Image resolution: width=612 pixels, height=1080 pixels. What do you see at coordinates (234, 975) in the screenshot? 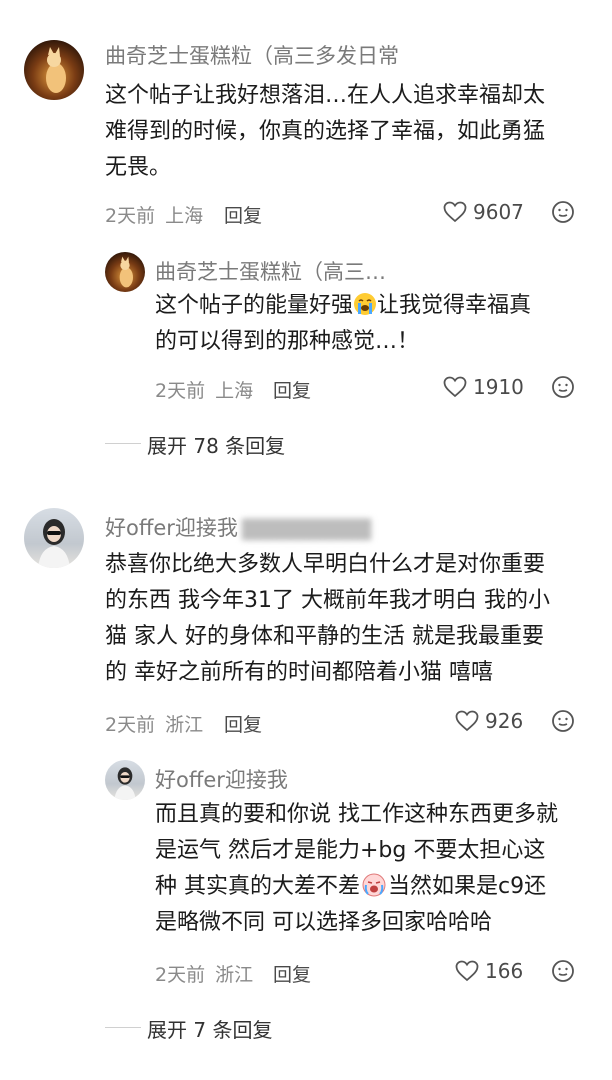
I see `reply-location: 浙江` at bounding box center [234, 975].